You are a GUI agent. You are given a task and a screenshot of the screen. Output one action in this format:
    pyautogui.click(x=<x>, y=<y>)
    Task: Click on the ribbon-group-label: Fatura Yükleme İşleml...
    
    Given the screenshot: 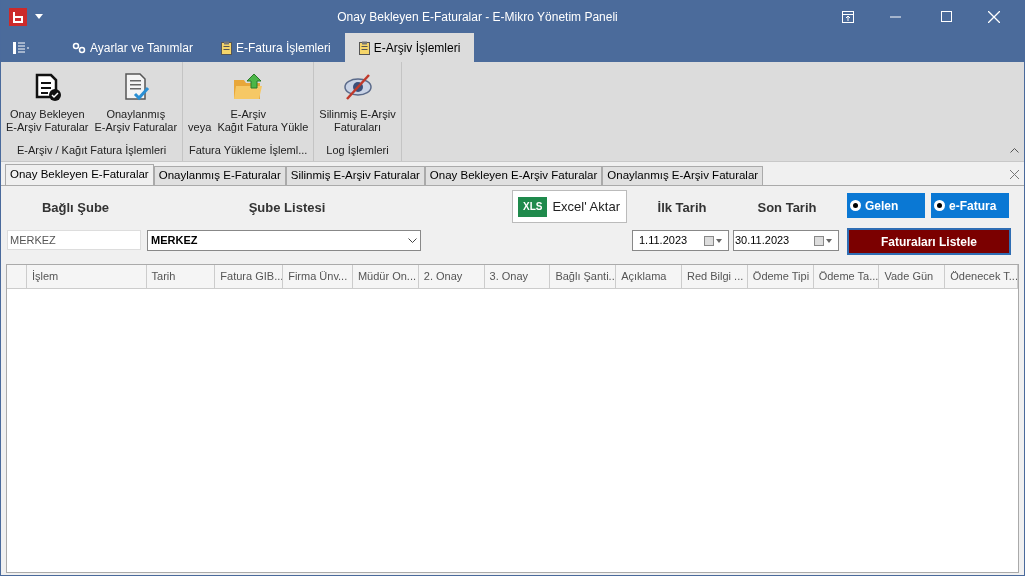 What is the action you would take?
    pyautogui.click(x=248, y=150)
    